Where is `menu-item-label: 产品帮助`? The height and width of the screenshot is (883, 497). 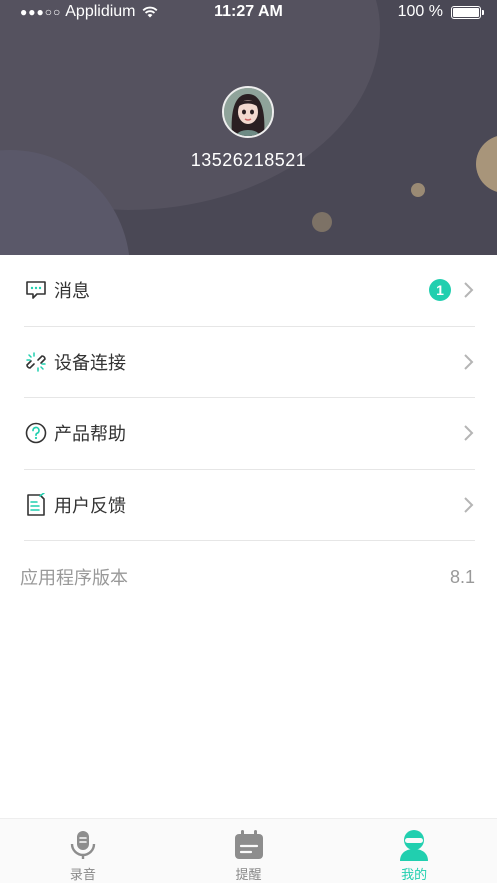
menu-item-label: 产品帮助 is located at coordinates (90, 434).